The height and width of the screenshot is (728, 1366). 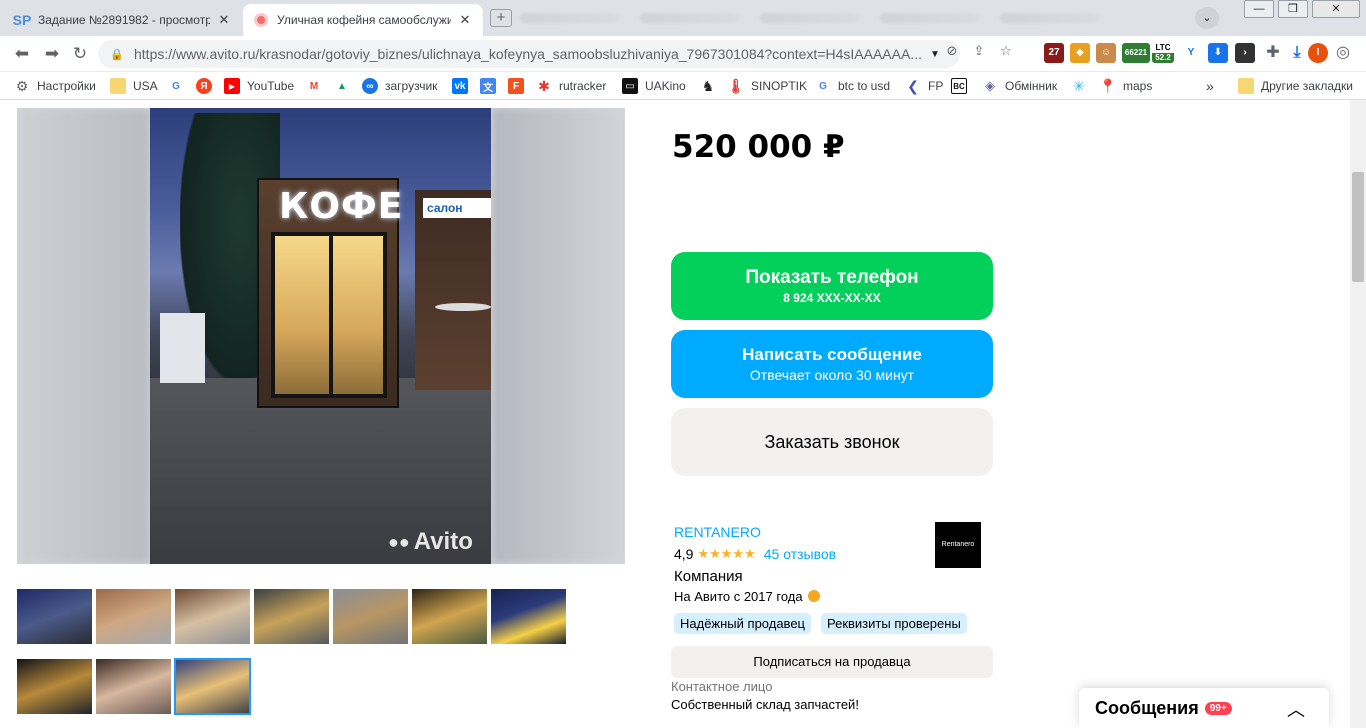 What do you see at coordinates (800, 554) in the screenshot?
I see `reviews-link: 45 отзывов` at bounding box center [800, 554].